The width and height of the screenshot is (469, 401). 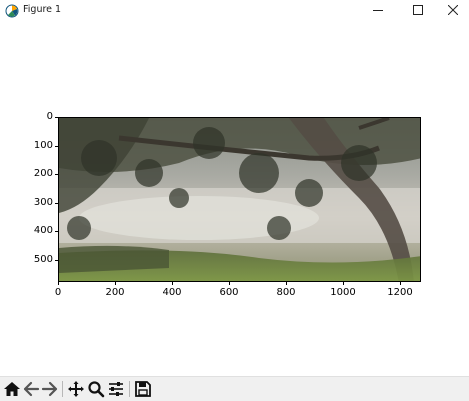 What do you see at coordinates (43, 173) in the screenshot?
I see `ytick-label: 200` at bounding box center [43, 173].